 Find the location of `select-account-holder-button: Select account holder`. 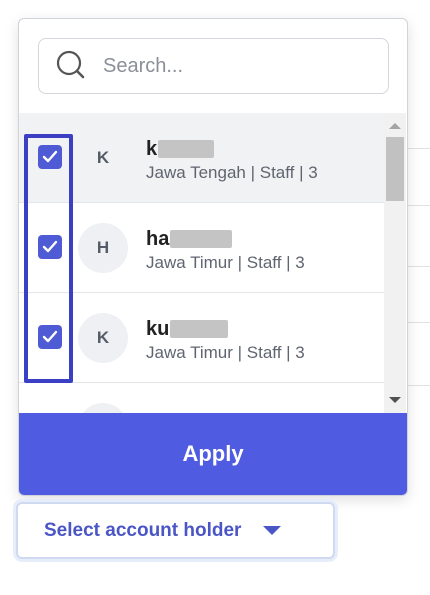

select-account-holder-button: Select account holder is located at coordinates (175, 530).